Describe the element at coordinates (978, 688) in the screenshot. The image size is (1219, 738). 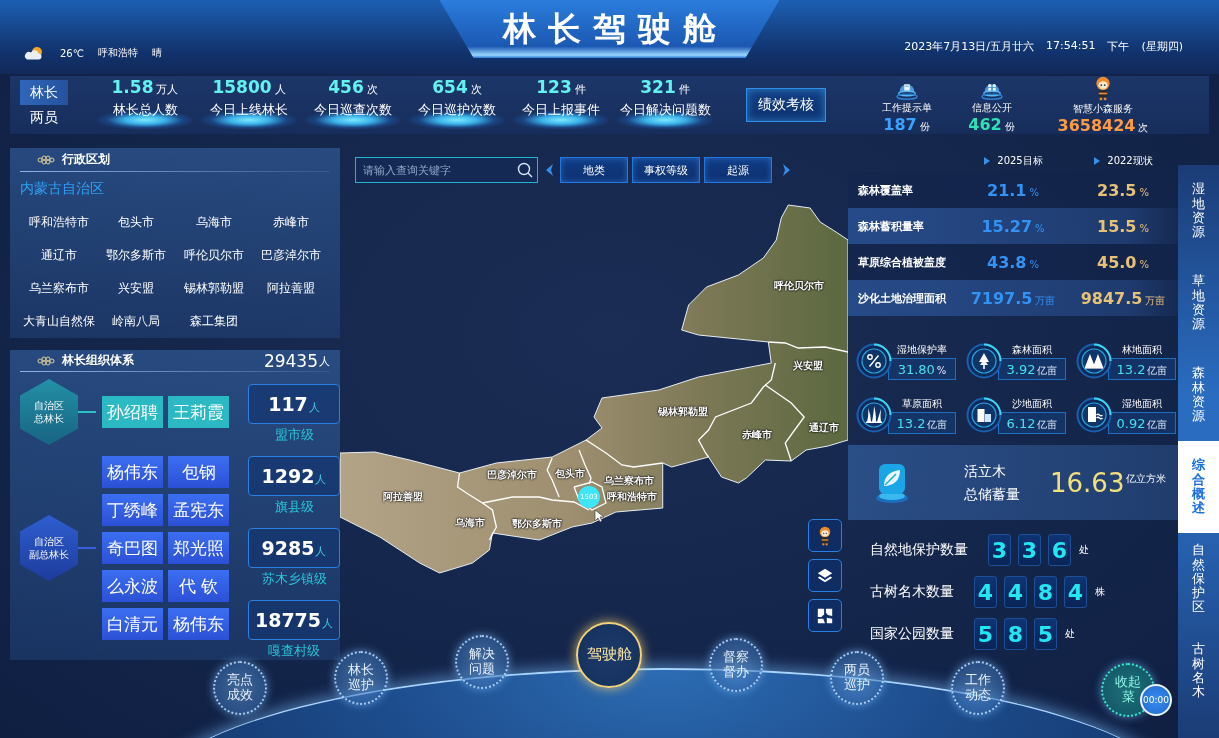
I see `nav-button: 工作 动态` at that location.